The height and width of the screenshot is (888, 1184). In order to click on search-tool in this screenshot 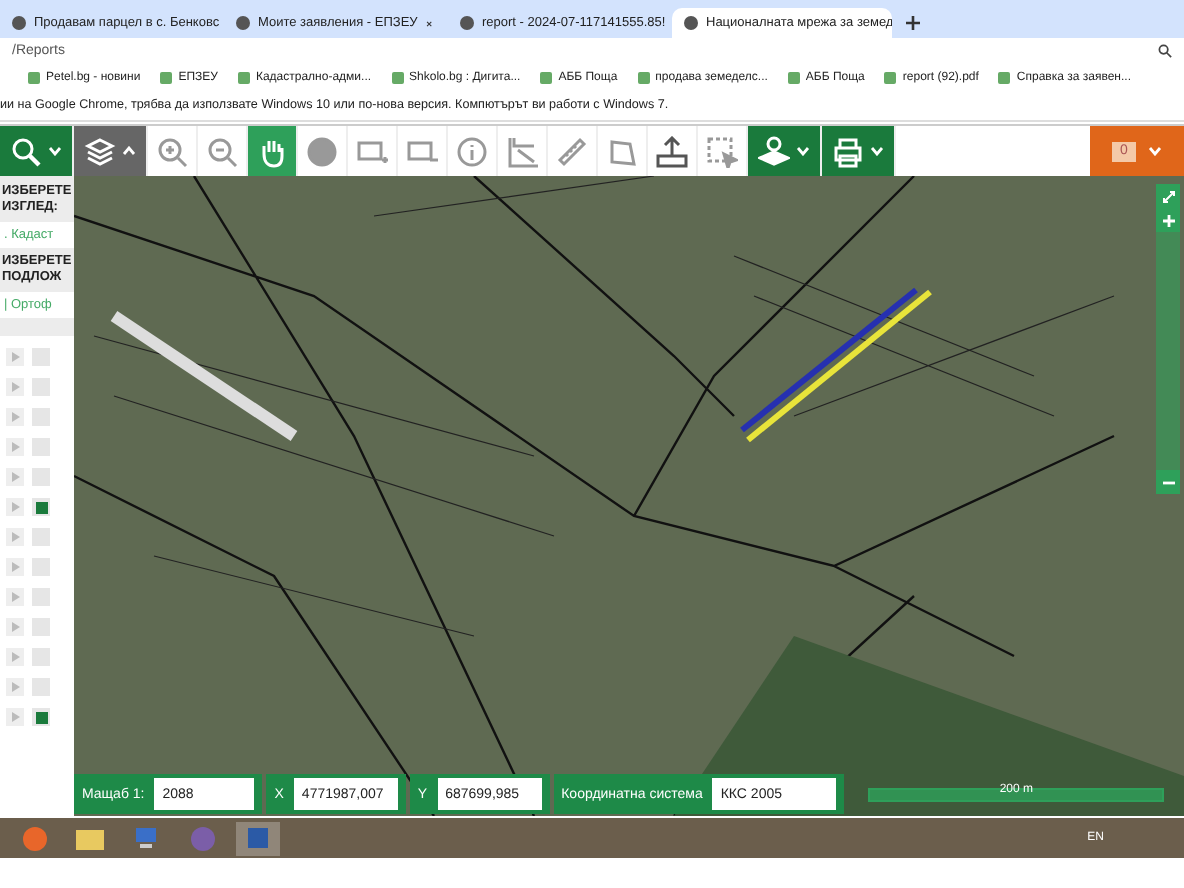, I will do `click(37, 151)`.